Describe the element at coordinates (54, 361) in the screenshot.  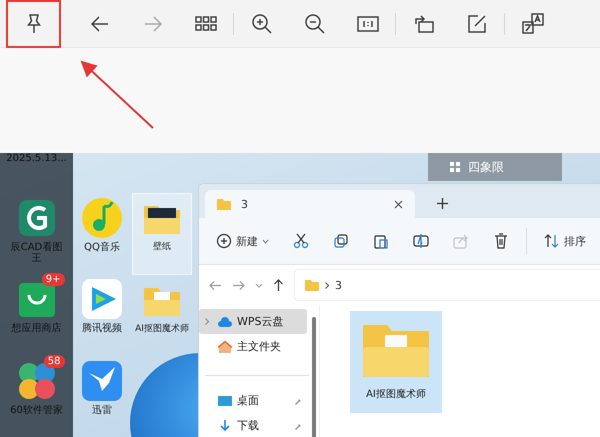
I see `notification-badge: 58` at that location.